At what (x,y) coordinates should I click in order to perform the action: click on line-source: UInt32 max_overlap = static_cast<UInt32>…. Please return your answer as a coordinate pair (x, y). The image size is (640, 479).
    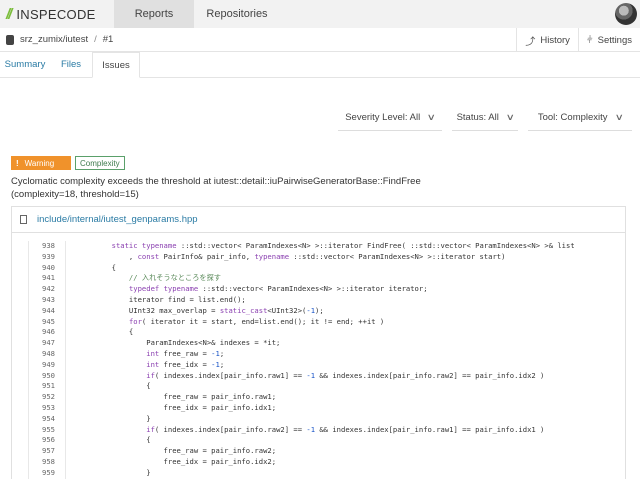
    Looking at the image, I should click on (200, 310).